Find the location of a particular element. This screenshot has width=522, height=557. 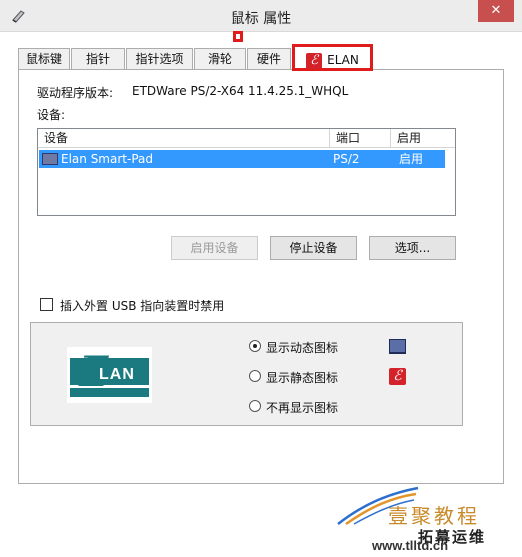

watermark-url: www.tlltd.cn is located at coordinates (410, 545).